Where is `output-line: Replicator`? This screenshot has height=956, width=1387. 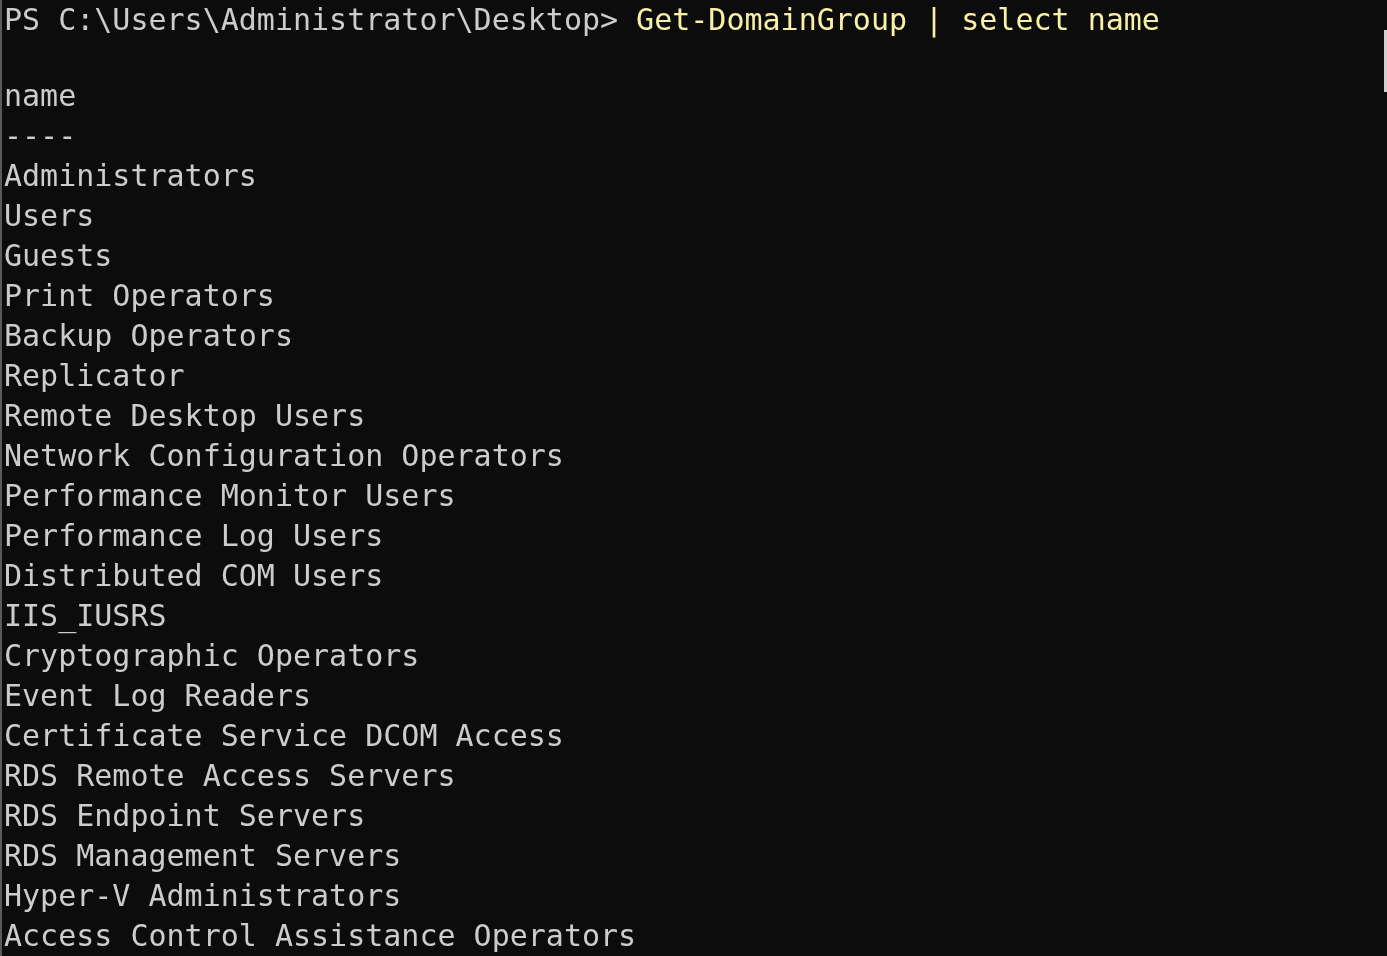 output-line: Replicator is located at coordinates (94, 376).